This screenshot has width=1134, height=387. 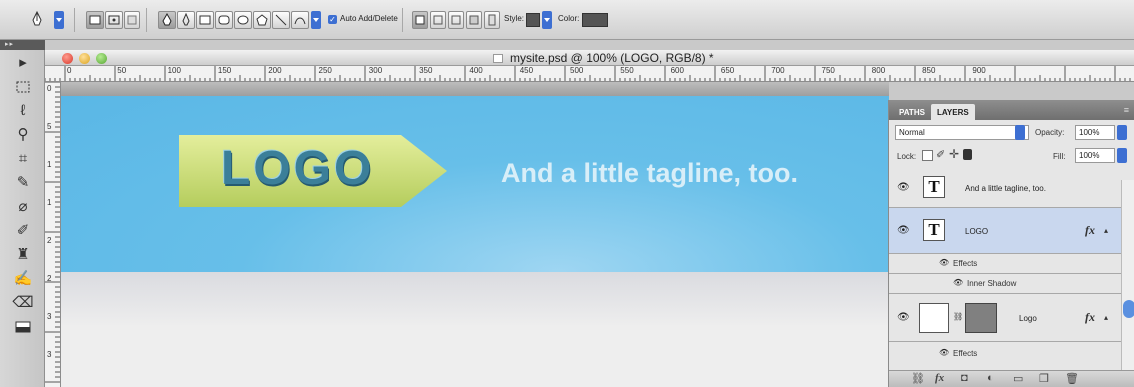 I want to click on layer-row: 👁 T And a little tagline, too., so click(x=1005, y=188).